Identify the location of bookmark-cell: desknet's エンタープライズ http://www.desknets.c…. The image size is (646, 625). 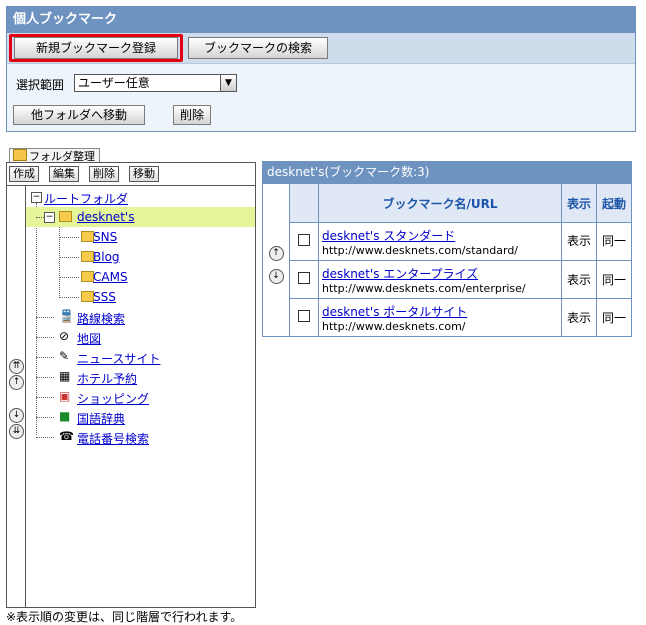
(440, 279).